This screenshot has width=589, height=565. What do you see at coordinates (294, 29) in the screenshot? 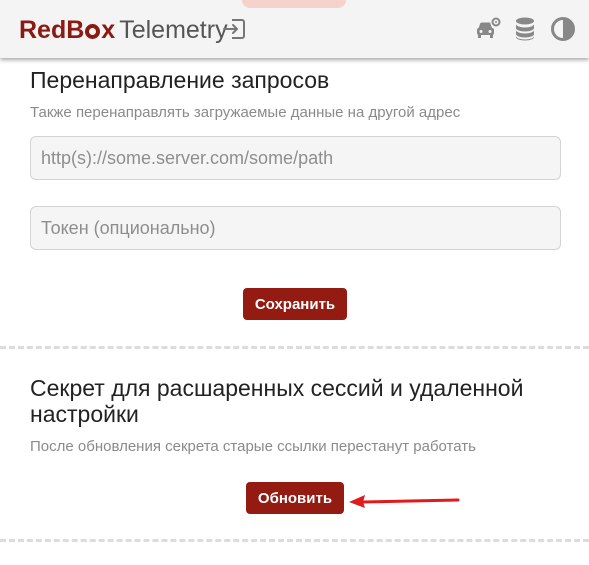
I see `app-header: RedB x Telemetry` at bounding box center [294, 29].